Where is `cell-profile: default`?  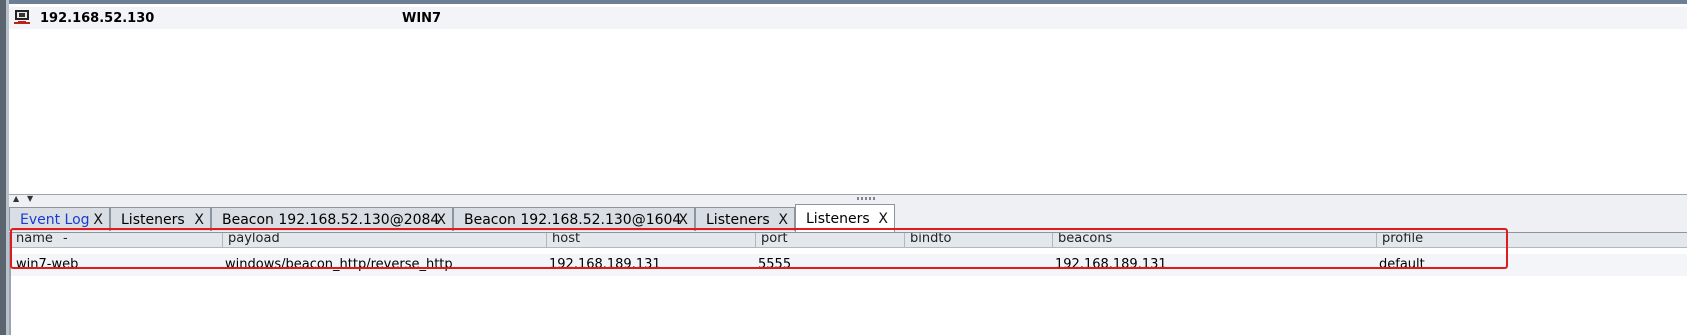
cell-profile: default is located at coordinates (1402, 264).